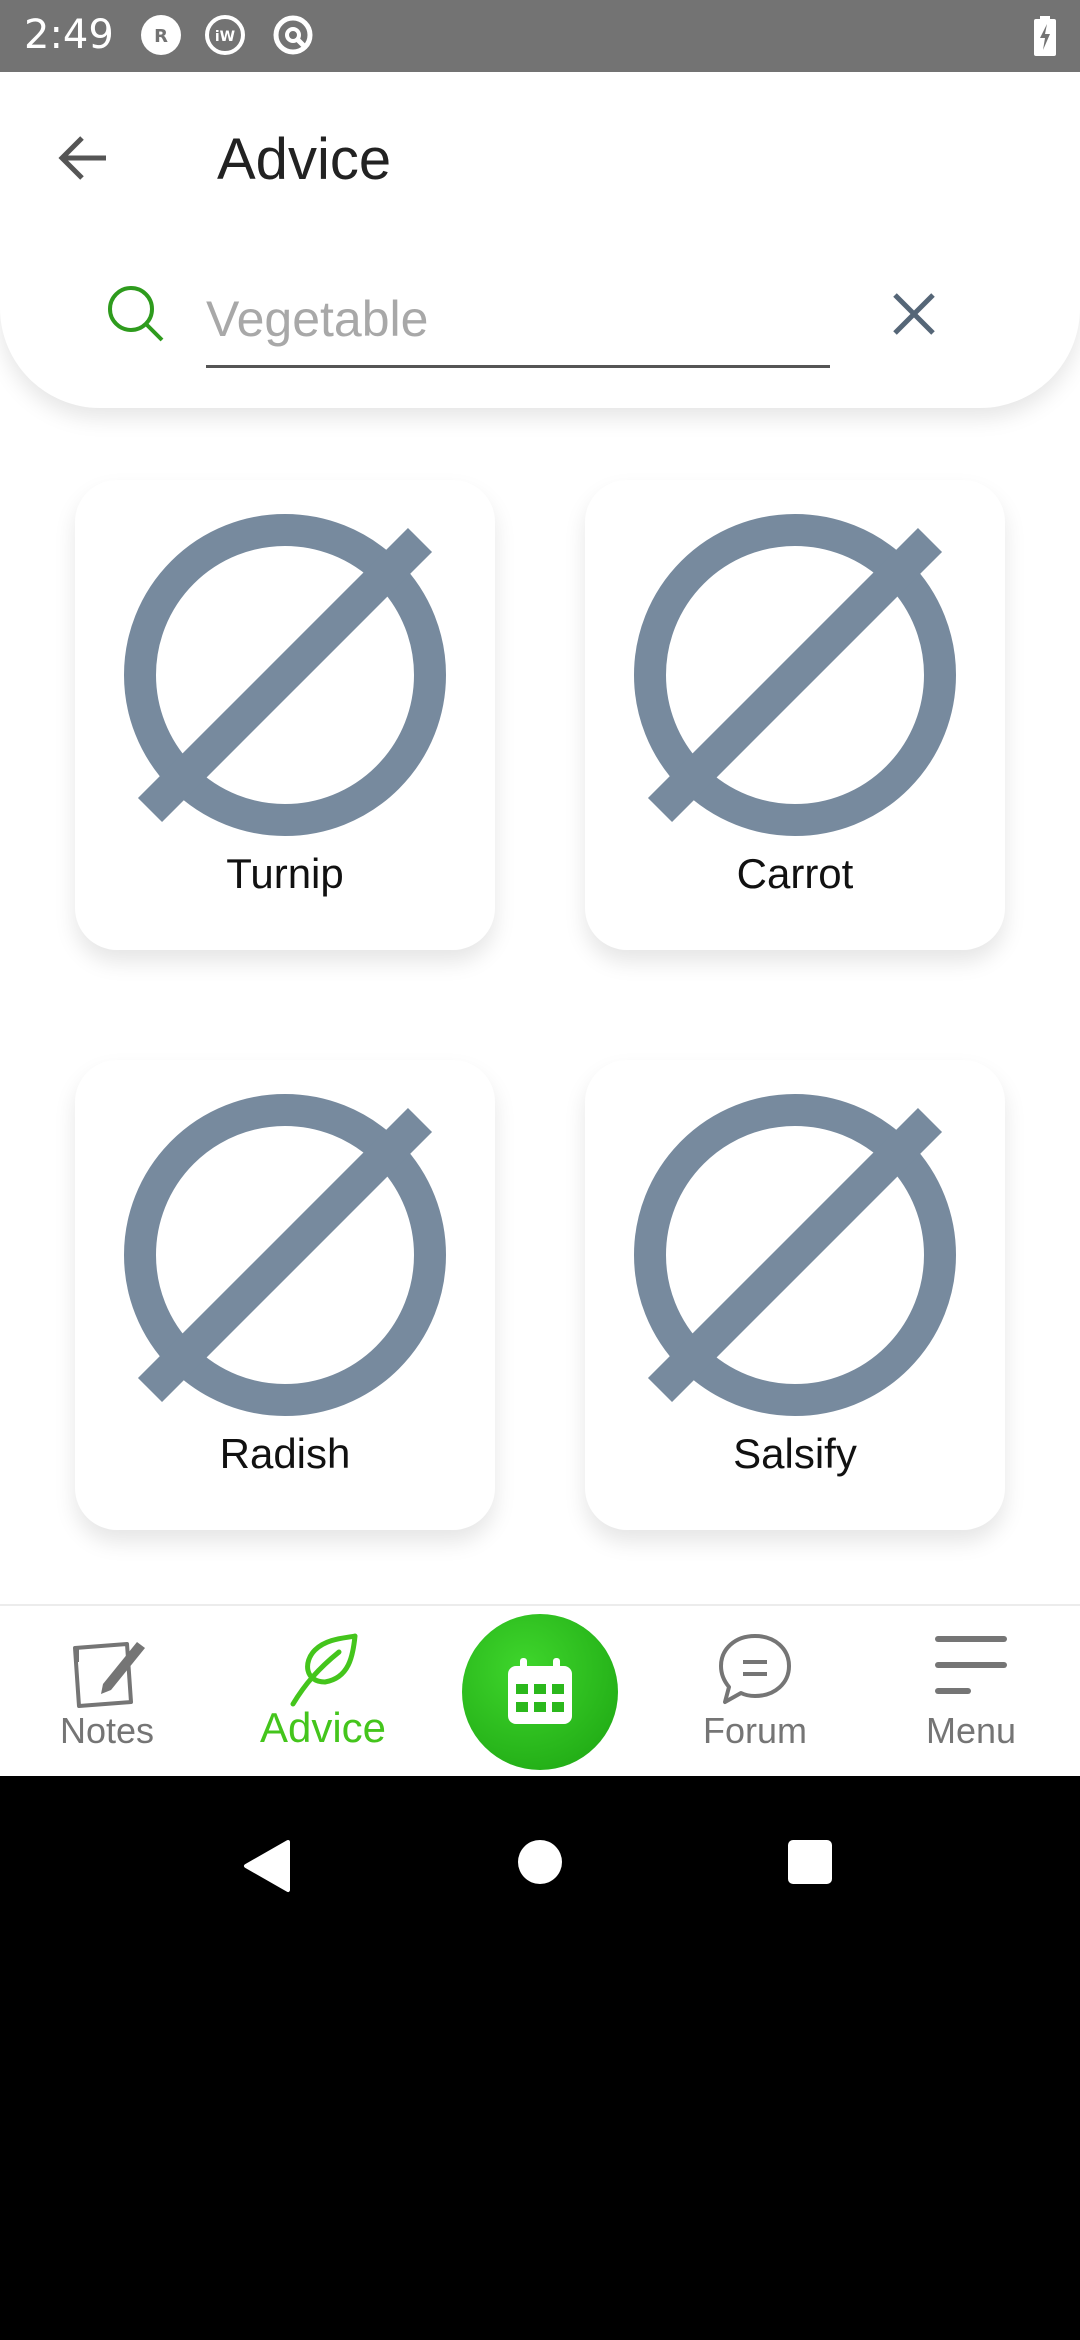 The image size is (1080, 2340). I want to click on nav-item-notes: Notes, so click(107, 1691).